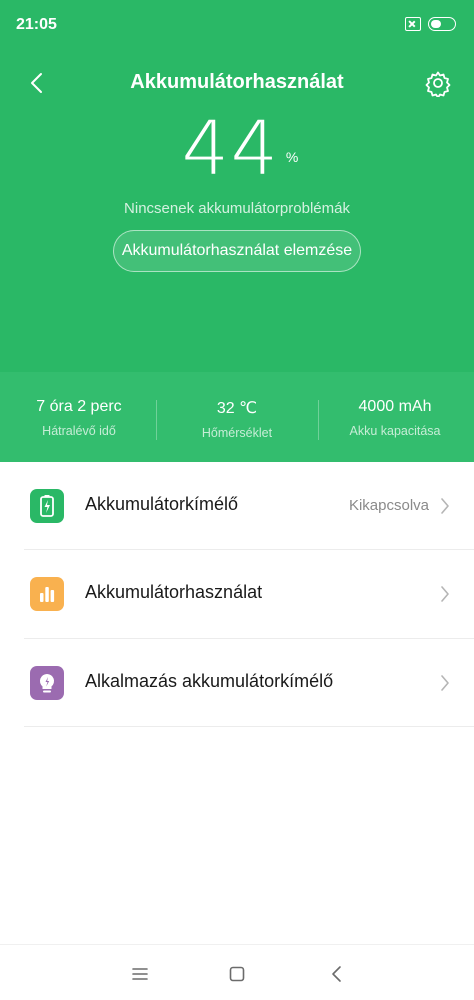 This screenshot has width=474, height=1000. What do you see at coordinates (413, 24) in the screenshot?
I see `no-sim-icon` at bounding box center [413, 24].